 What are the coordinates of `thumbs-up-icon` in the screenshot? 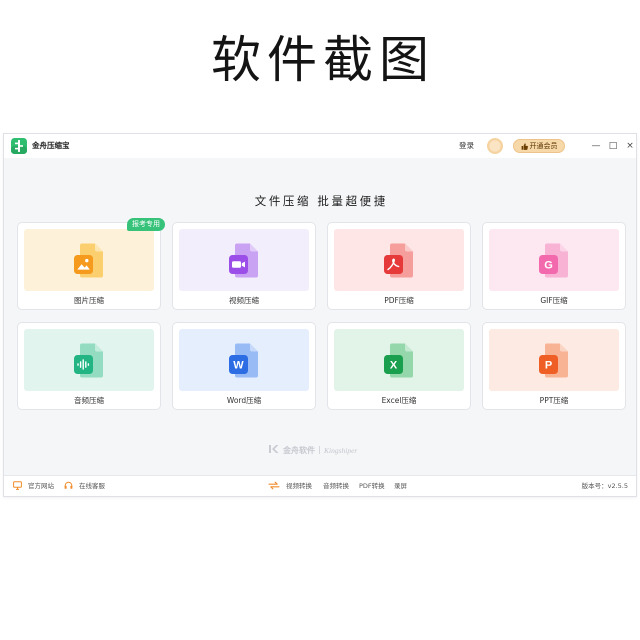 It's located at (524, 146).